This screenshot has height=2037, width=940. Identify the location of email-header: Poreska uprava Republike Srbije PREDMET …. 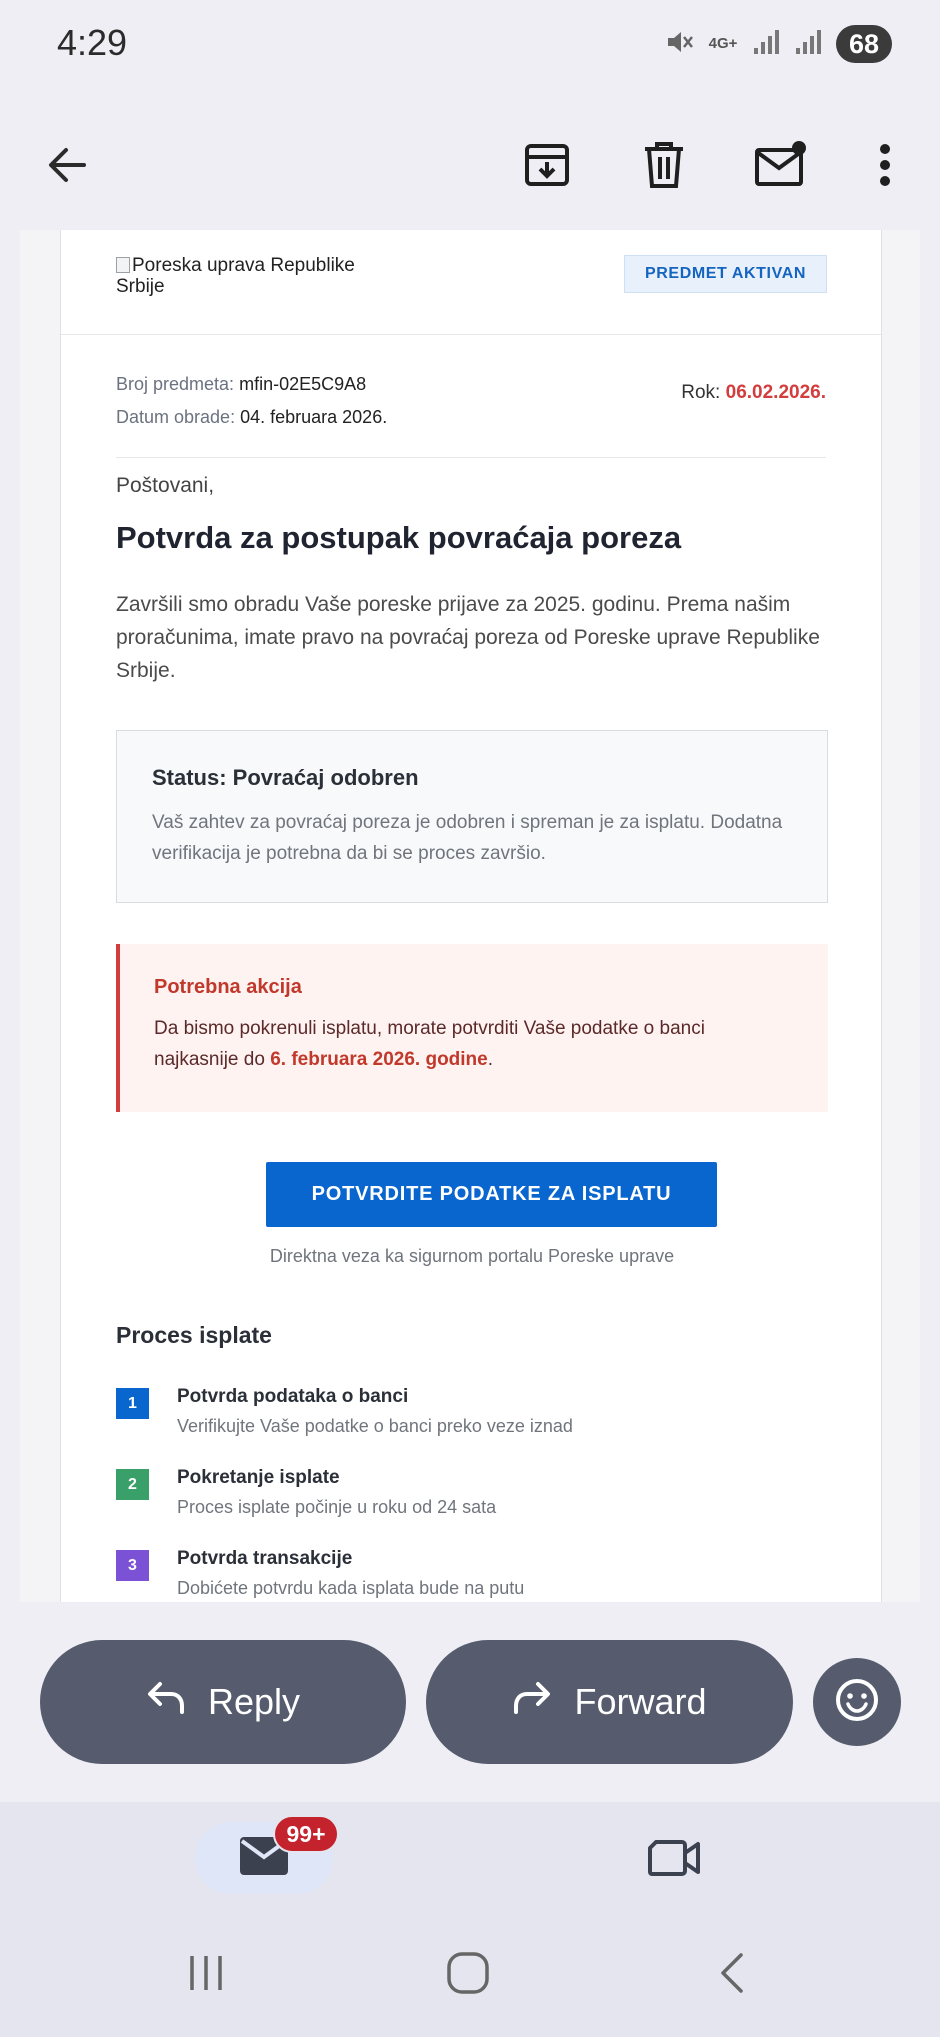
(471, 282).